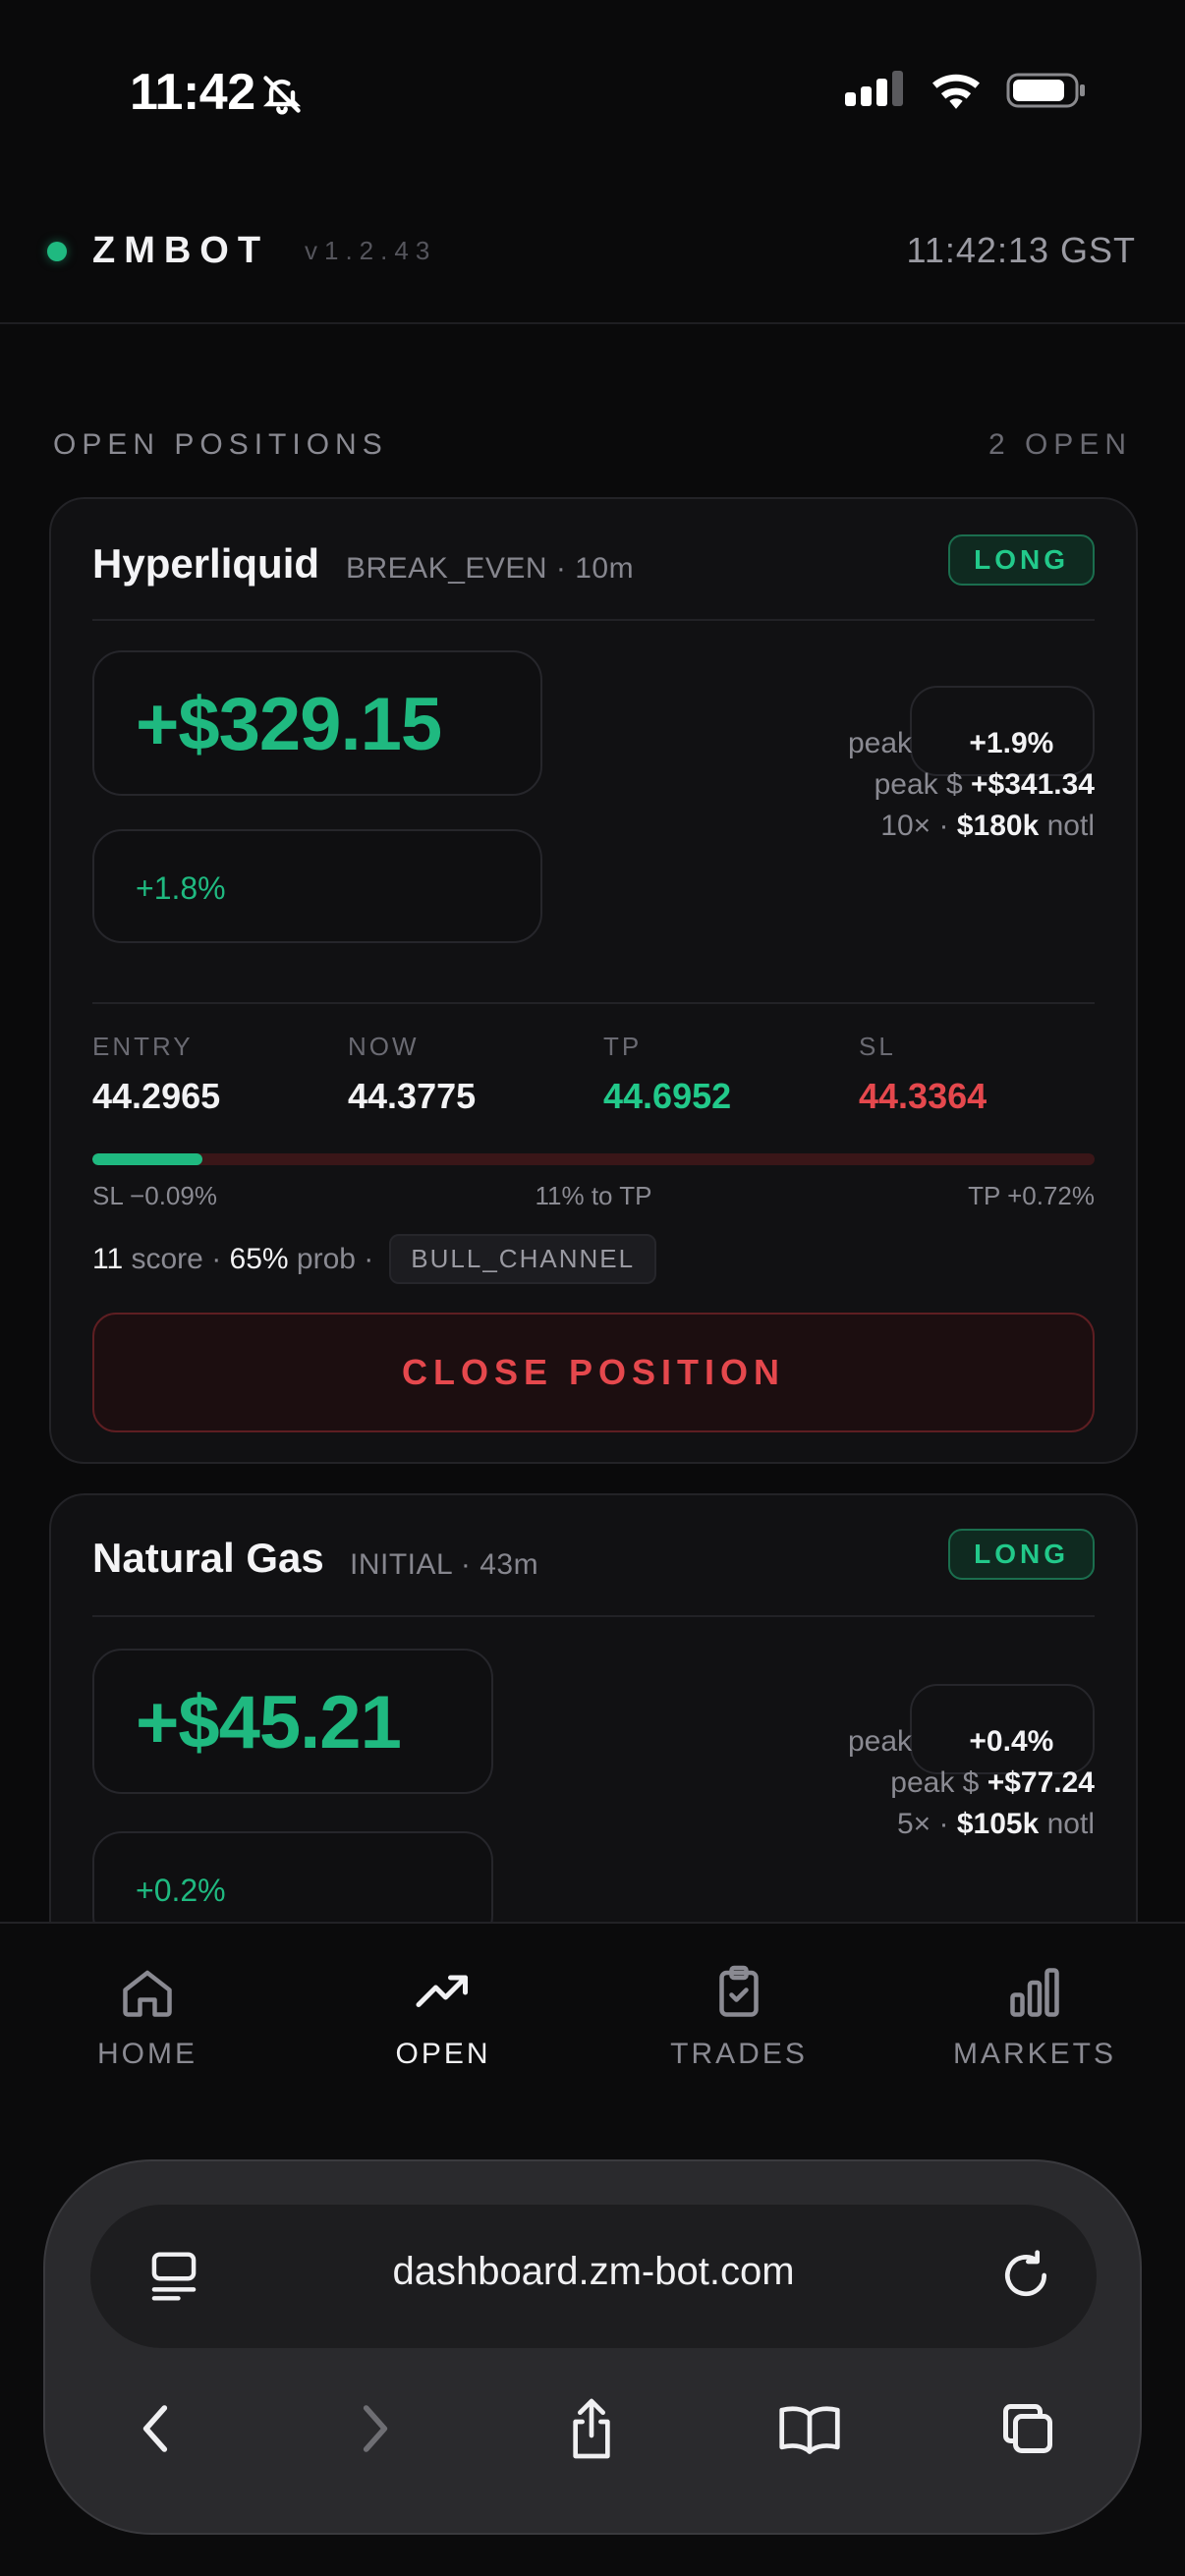 This screenshot has height=2576, width=1185. What do you see at coordinates (668, 1096) in the screenshot?
I see `take-profit-price: 44.6952` at bounding box center [668, 1096].